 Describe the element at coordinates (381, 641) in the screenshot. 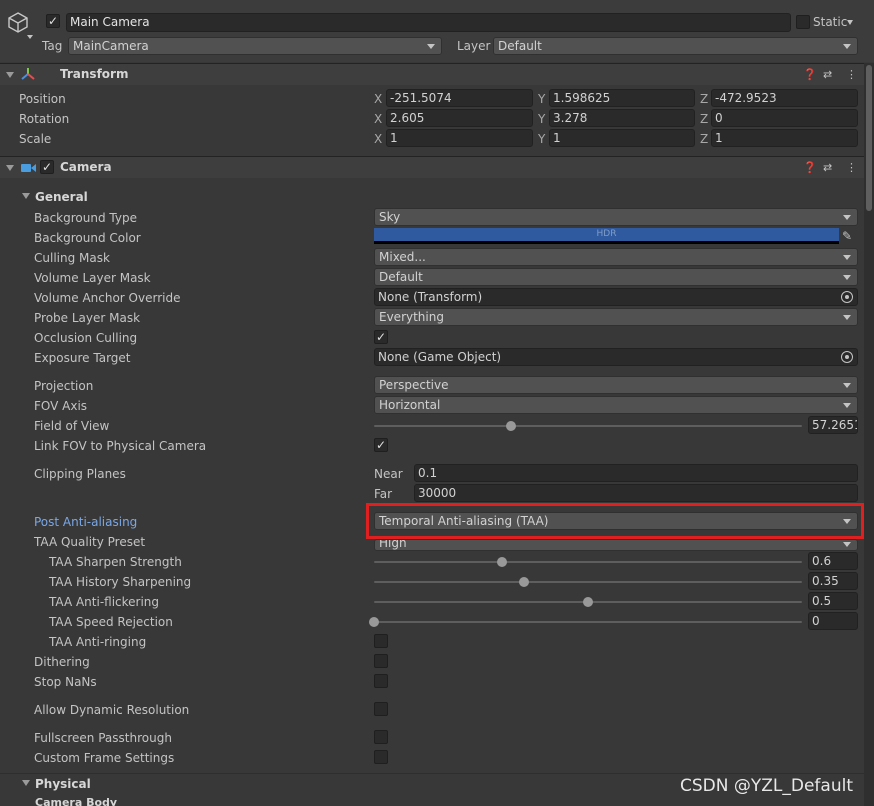

I see `taa-anti-ringing-checkbox` at that location.